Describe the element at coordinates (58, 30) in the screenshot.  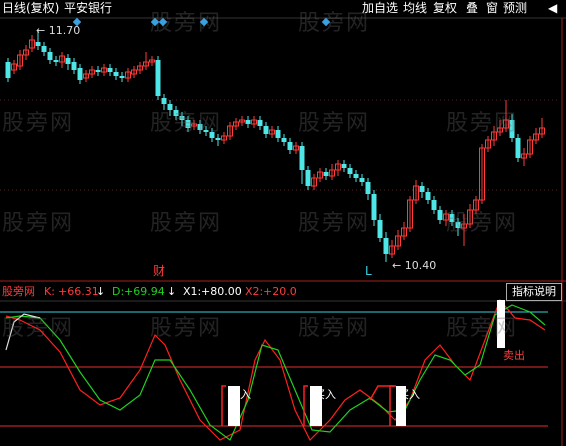
I see `high-price-label: ← 11.70` at that location.